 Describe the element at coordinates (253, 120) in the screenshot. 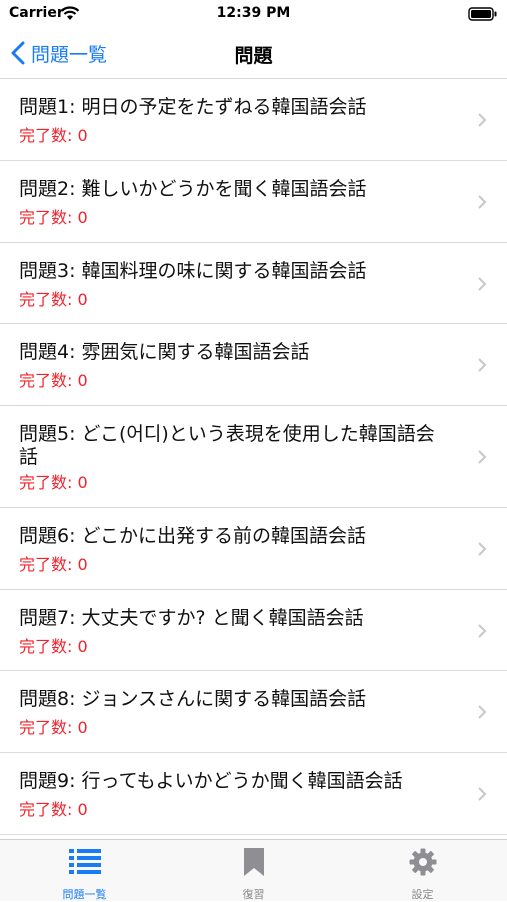

I see `problem-row-1: 問題1: 明日の予定をたずねる韓国語会話 完了数: 0` at that location.